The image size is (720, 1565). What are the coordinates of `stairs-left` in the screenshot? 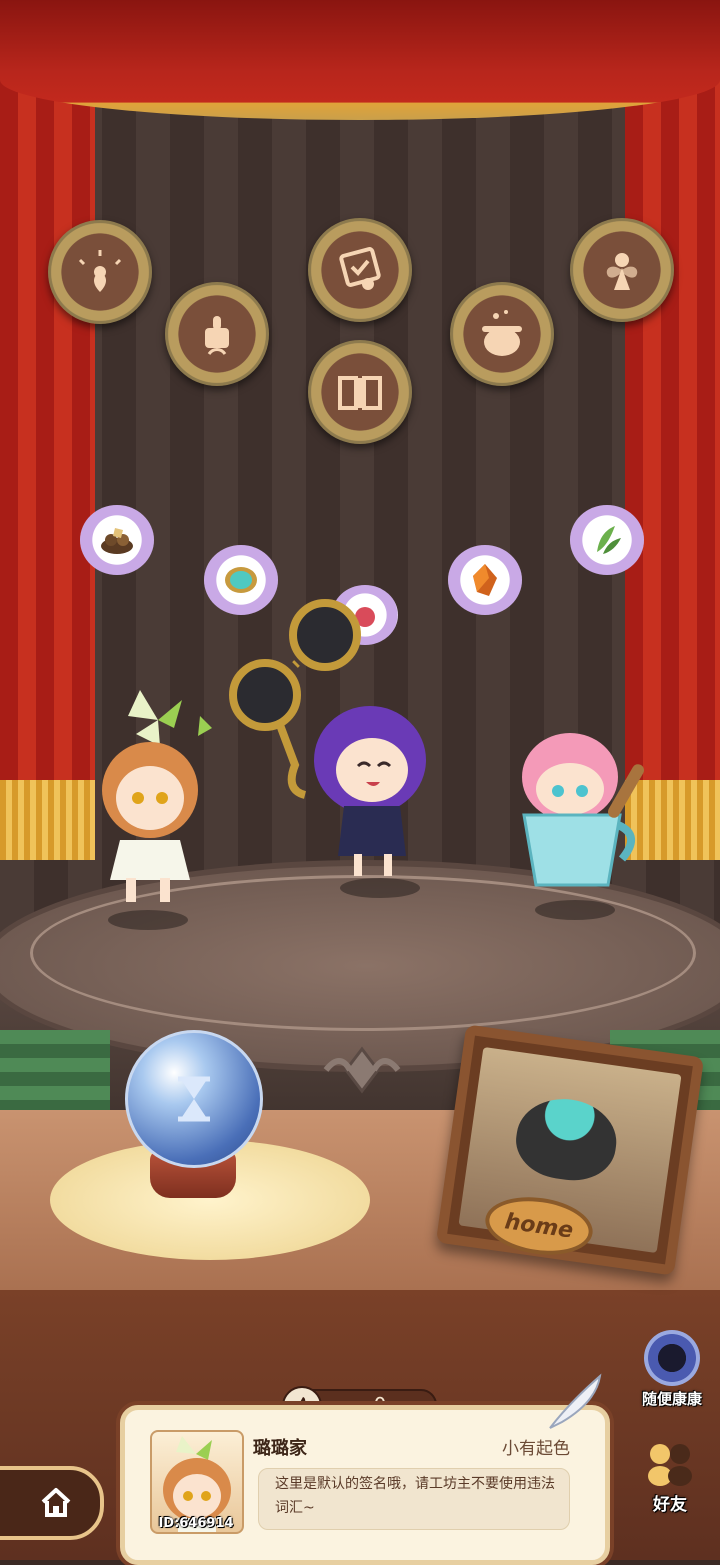 It's located at (55, 1070).